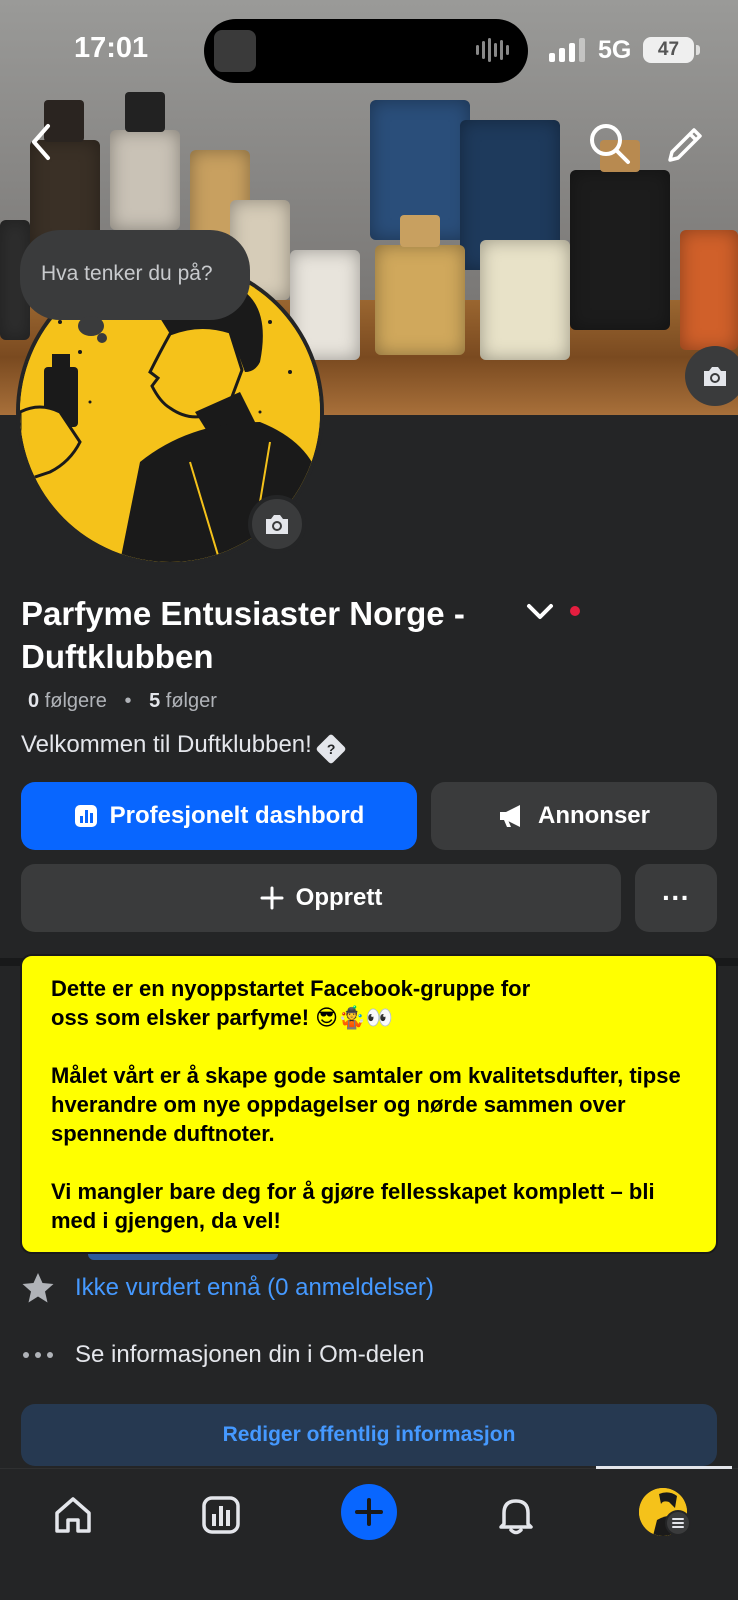 The width and height of the screenshot is (738, 1600). What do you see at coordinates (243, 635) in the screenshot?
I see `page-title: Parfyme Entusiaster Norge - Duftklubben` at bounding box center [243, 635].